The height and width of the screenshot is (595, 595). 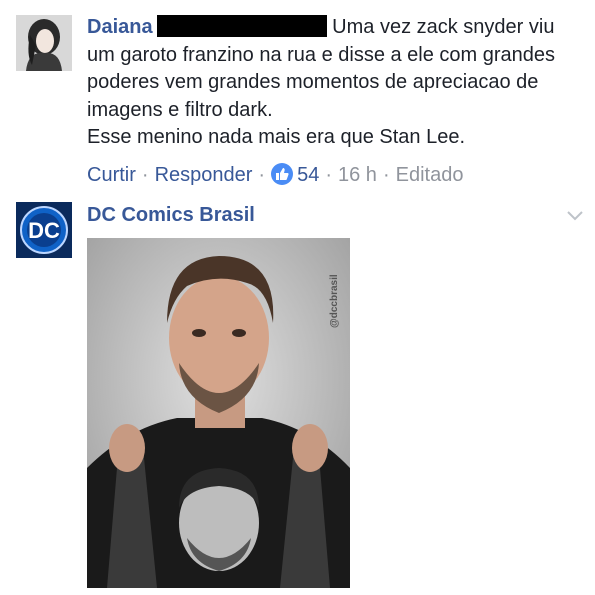 What do you see at coordinates (430, 175) in the screenshot?
I see `edited-label: Editado` at bounding box center [430, 175].